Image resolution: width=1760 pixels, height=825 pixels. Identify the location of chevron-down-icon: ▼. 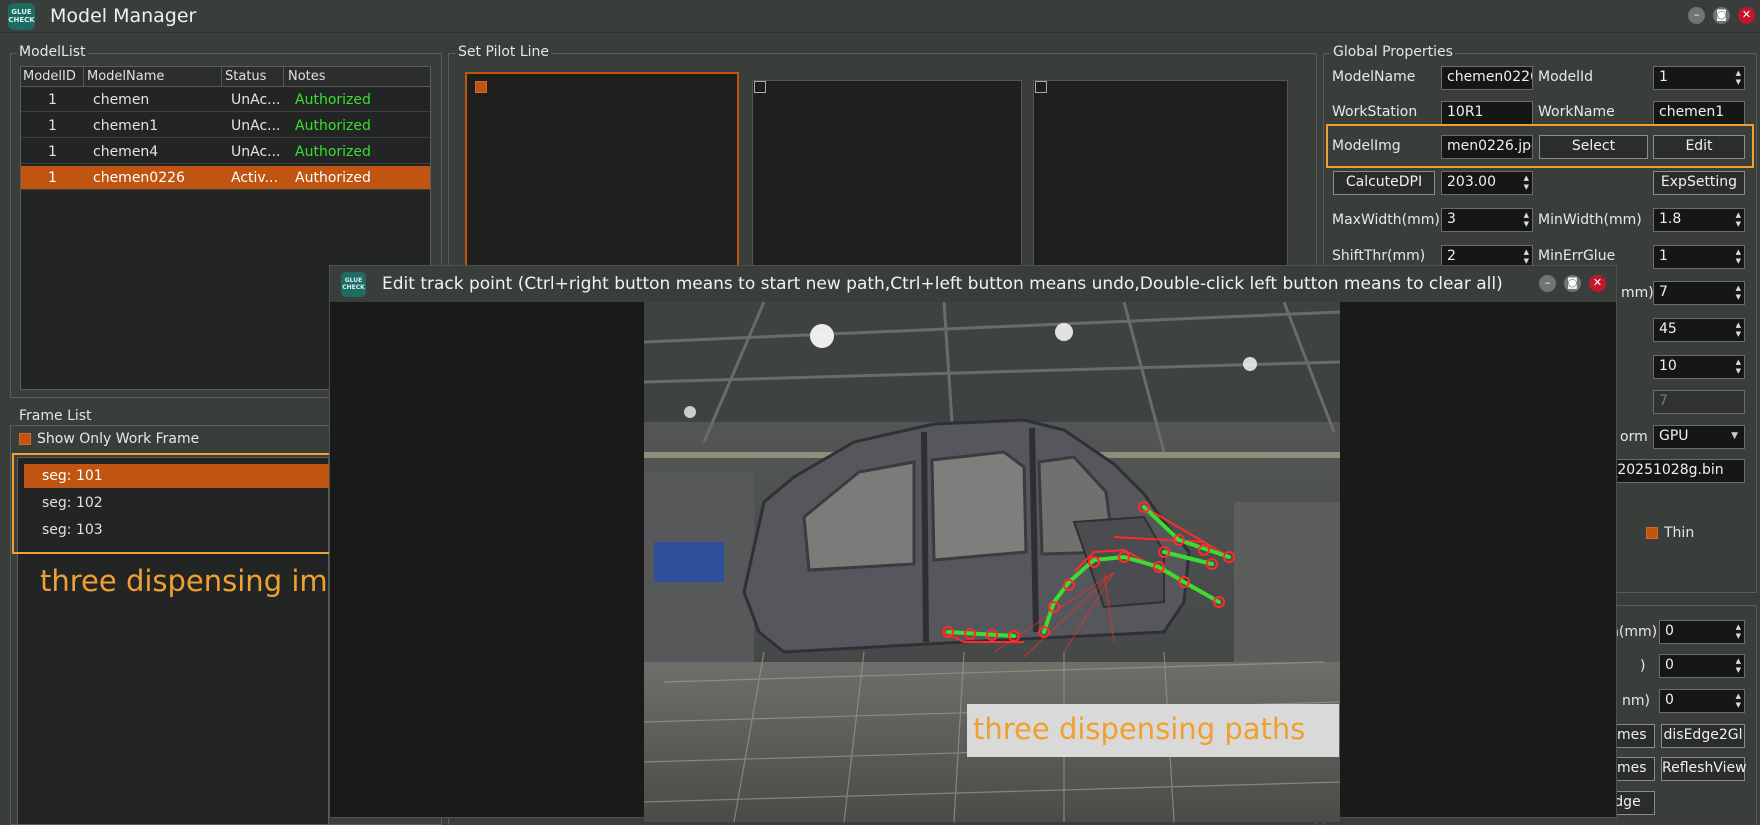
(1734, 436).